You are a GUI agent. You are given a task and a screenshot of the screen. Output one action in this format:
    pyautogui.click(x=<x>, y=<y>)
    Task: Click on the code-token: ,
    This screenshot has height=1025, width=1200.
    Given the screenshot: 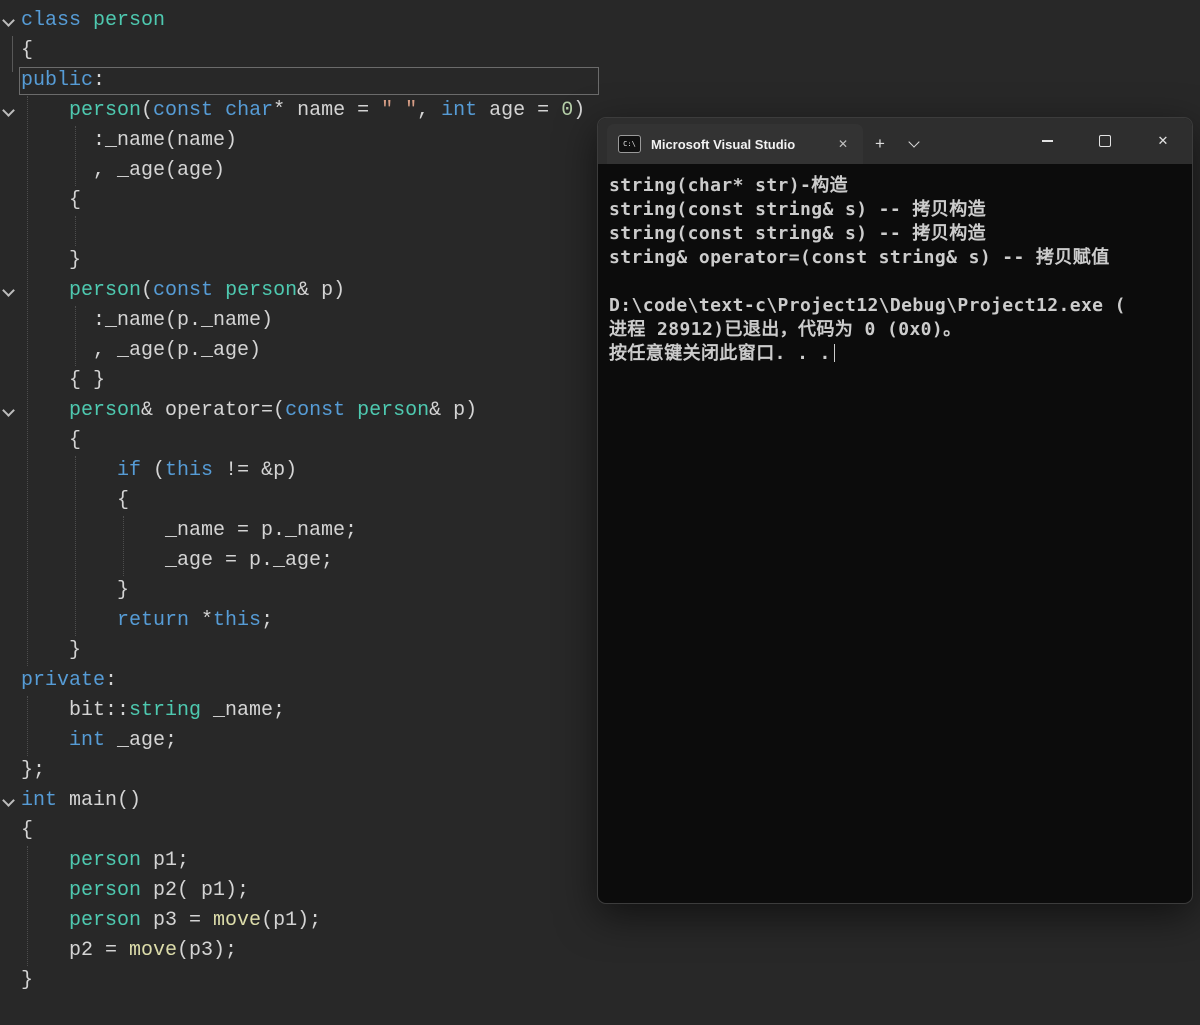 What is the action you would take?
    pyautogui.click(x=429, y=110)
    